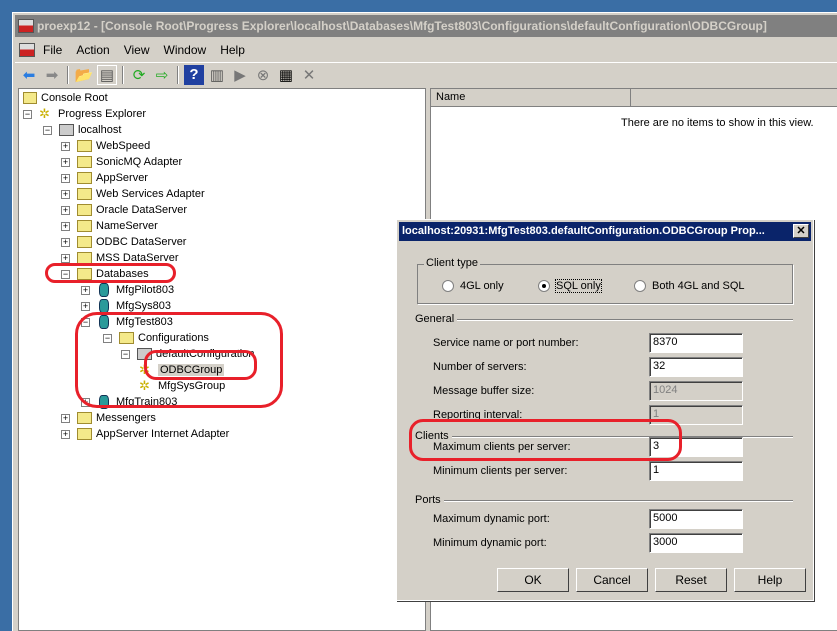 This screenshot has width=837, height=631. I want to click on tree-item: + Messengers, so click(108, 418).